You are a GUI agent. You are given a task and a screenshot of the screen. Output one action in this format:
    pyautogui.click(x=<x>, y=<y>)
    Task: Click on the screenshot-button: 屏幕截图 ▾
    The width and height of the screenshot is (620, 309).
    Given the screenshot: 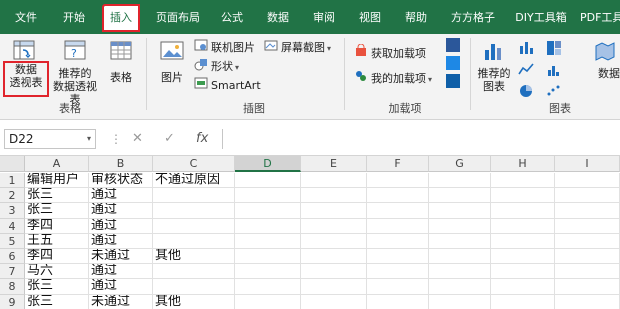 What is the action you would take?
    pyautogui.click(x=297, y=47)
    